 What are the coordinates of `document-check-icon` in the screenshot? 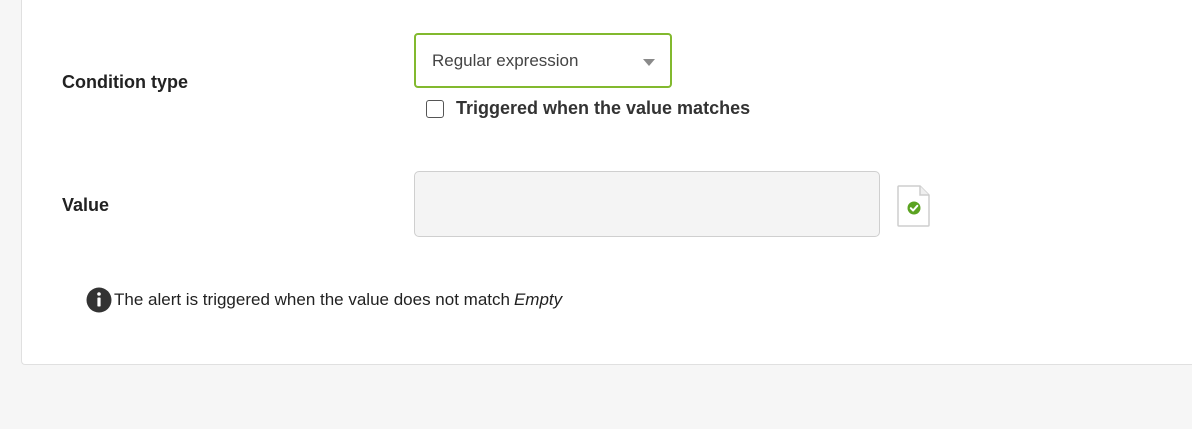 It's located at (914, 206).